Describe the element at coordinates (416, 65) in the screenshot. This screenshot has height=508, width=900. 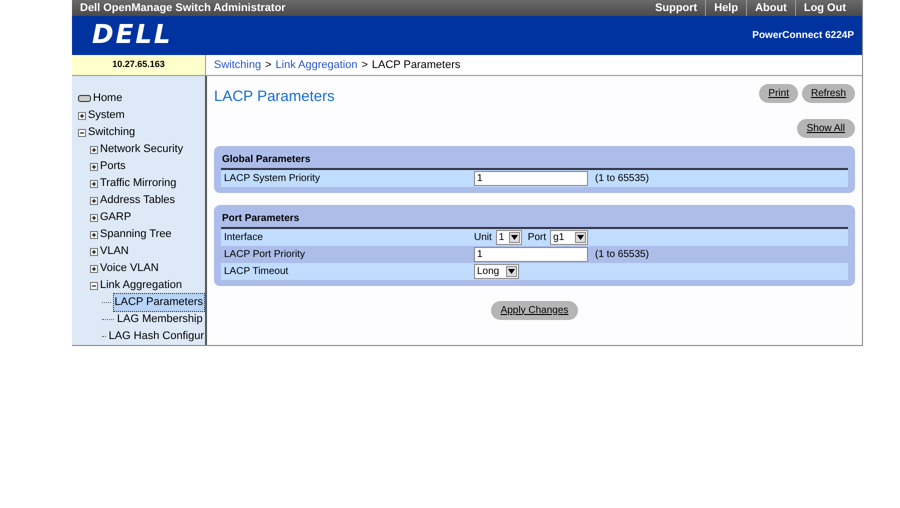
I see `breadcrumb-current: LACP Parameters` at that location.